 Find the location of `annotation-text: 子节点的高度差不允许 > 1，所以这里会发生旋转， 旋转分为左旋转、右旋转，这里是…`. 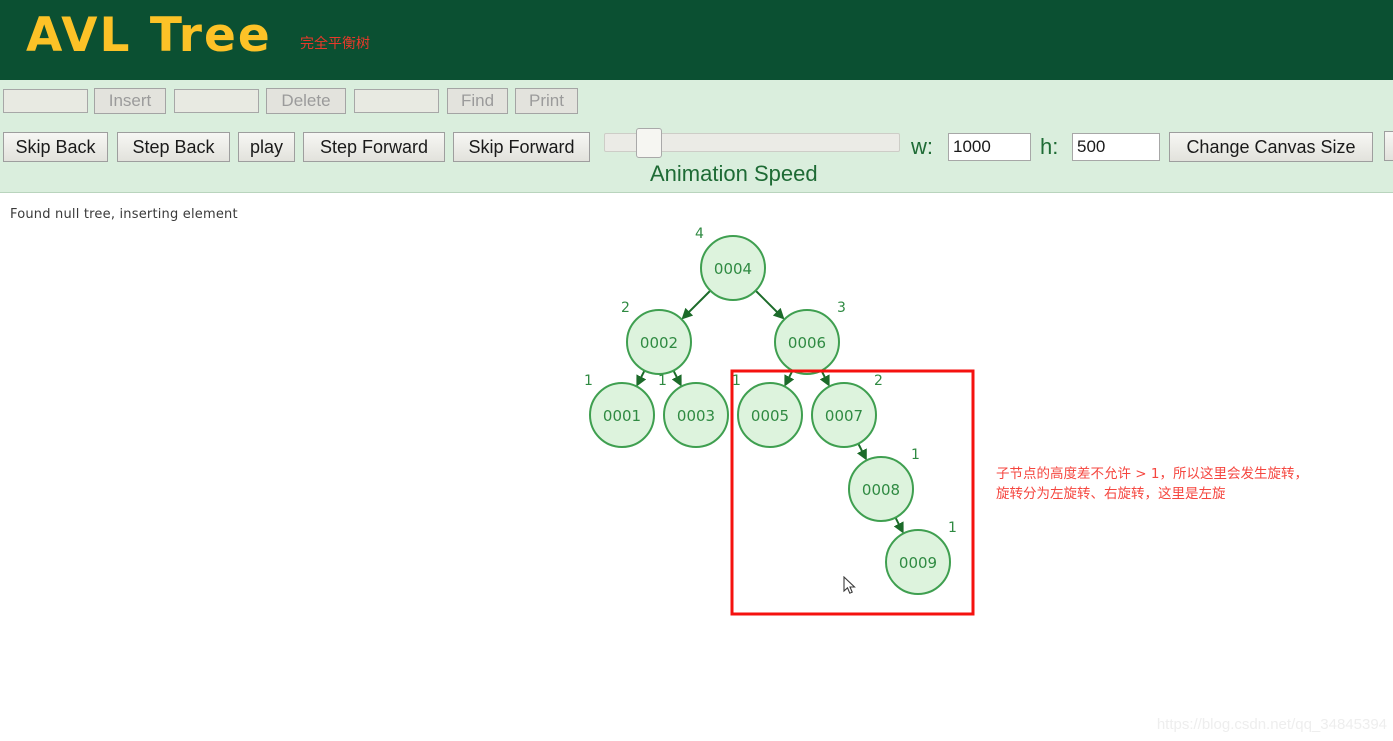

annotation-text: 子节点的高度差不允许 > 1，所以这里会发生旋转， 旋转分为左旋转、右旋转，这里是… is located at coordinates (1152, 484).